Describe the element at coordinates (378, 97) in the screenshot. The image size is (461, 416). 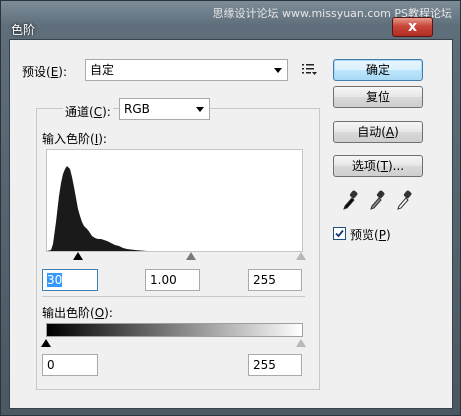
I see `reset-button: 复位` at that location.